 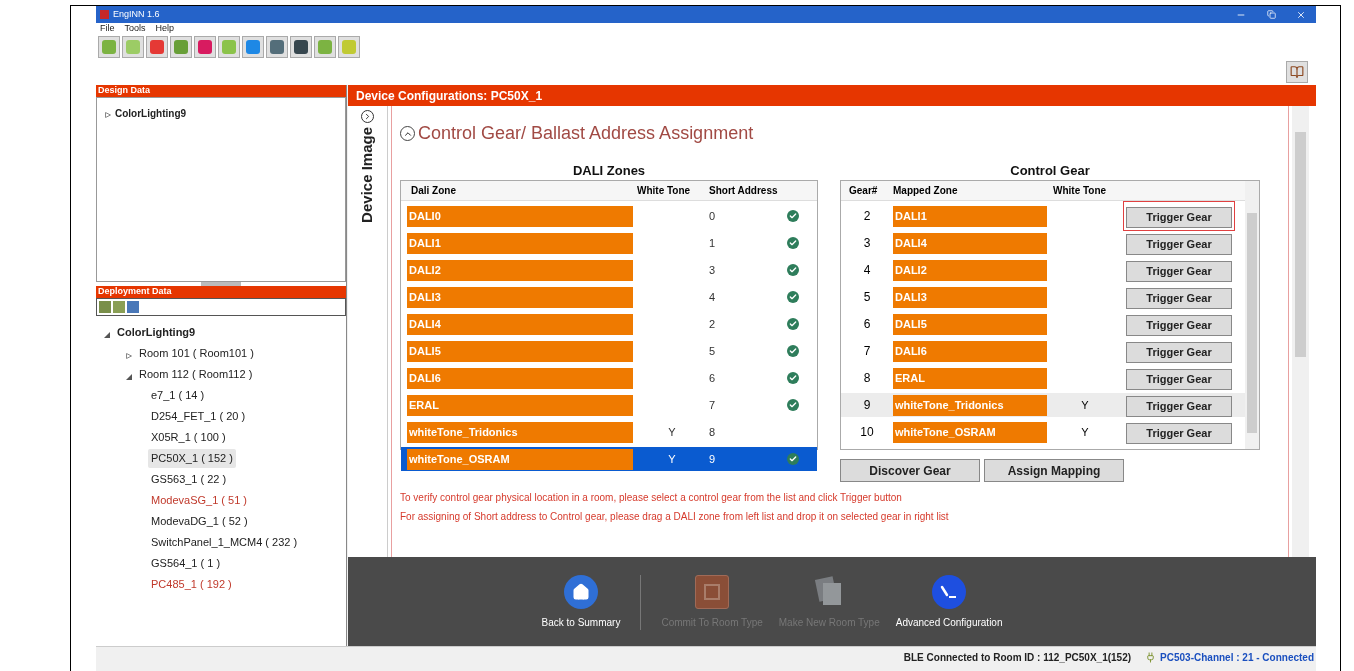 I want to click on table-cell-text: 6, so click(x=712, y=378).